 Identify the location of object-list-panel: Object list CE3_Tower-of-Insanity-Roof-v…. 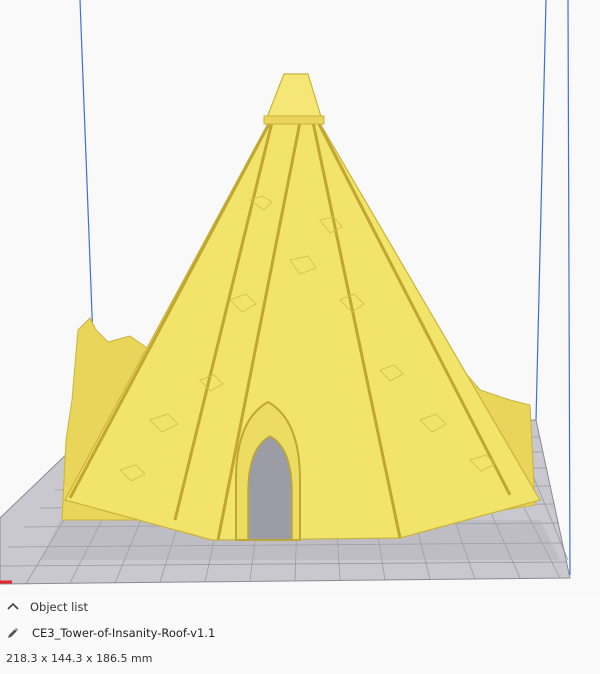
(300, 634).